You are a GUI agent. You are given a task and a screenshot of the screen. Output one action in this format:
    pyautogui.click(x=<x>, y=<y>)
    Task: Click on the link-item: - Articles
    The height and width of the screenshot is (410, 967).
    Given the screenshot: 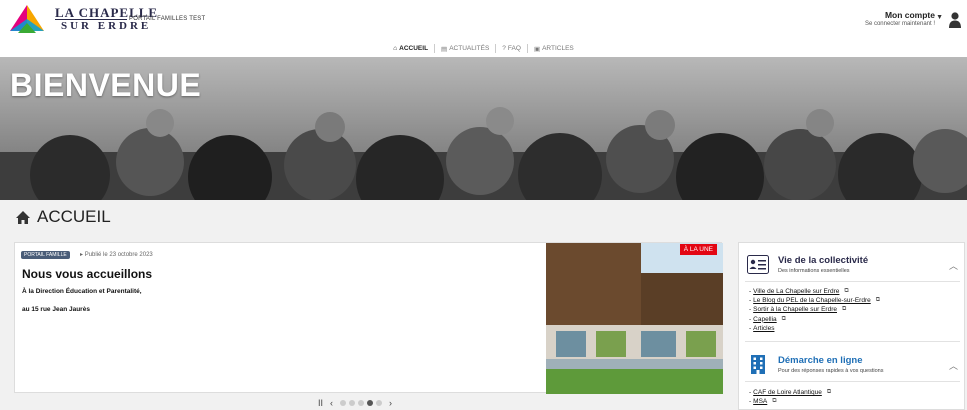 What is the action you would take?
    pyautogui.click(x=762, y=328)
    